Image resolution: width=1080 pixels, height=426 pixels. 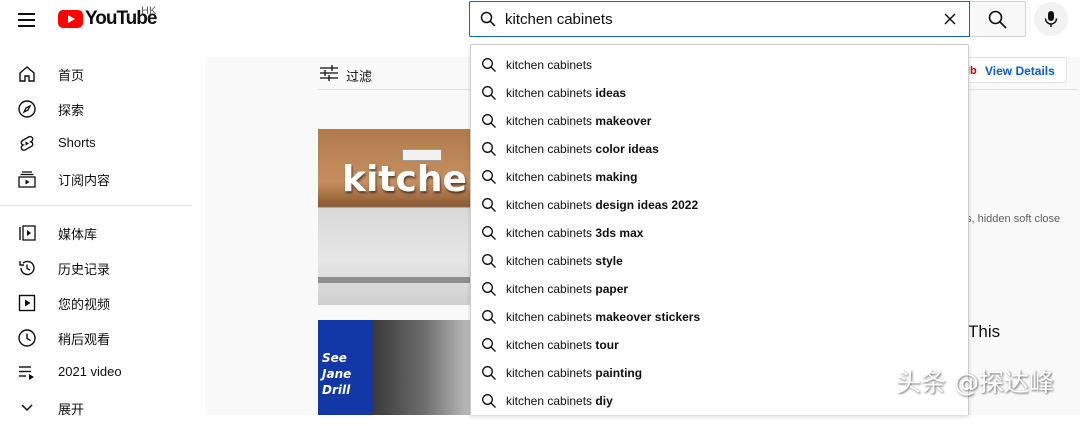 I want to click on suggestion-item: kitchen cabinets paper, so click(x=719, y=289).